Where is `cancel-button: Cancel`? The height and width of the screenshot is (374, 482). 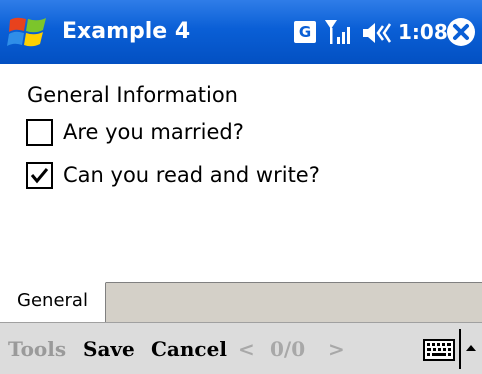
cancel-button: Cancel is located at coordinates (189, 348).